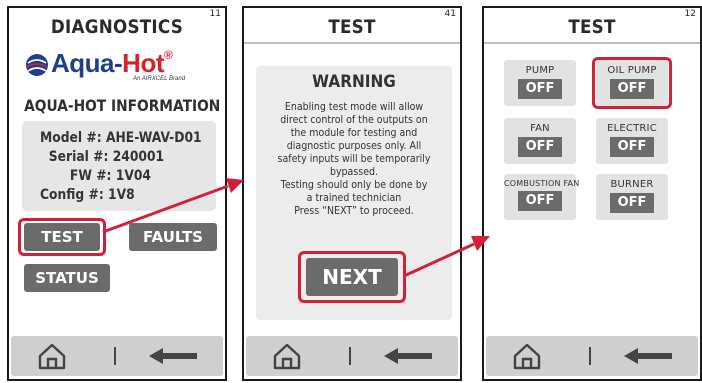  What do you see at coordinates (352, 277) in the screenshot?
I see `next-button: NEXT` at bounding box center [352, 277].